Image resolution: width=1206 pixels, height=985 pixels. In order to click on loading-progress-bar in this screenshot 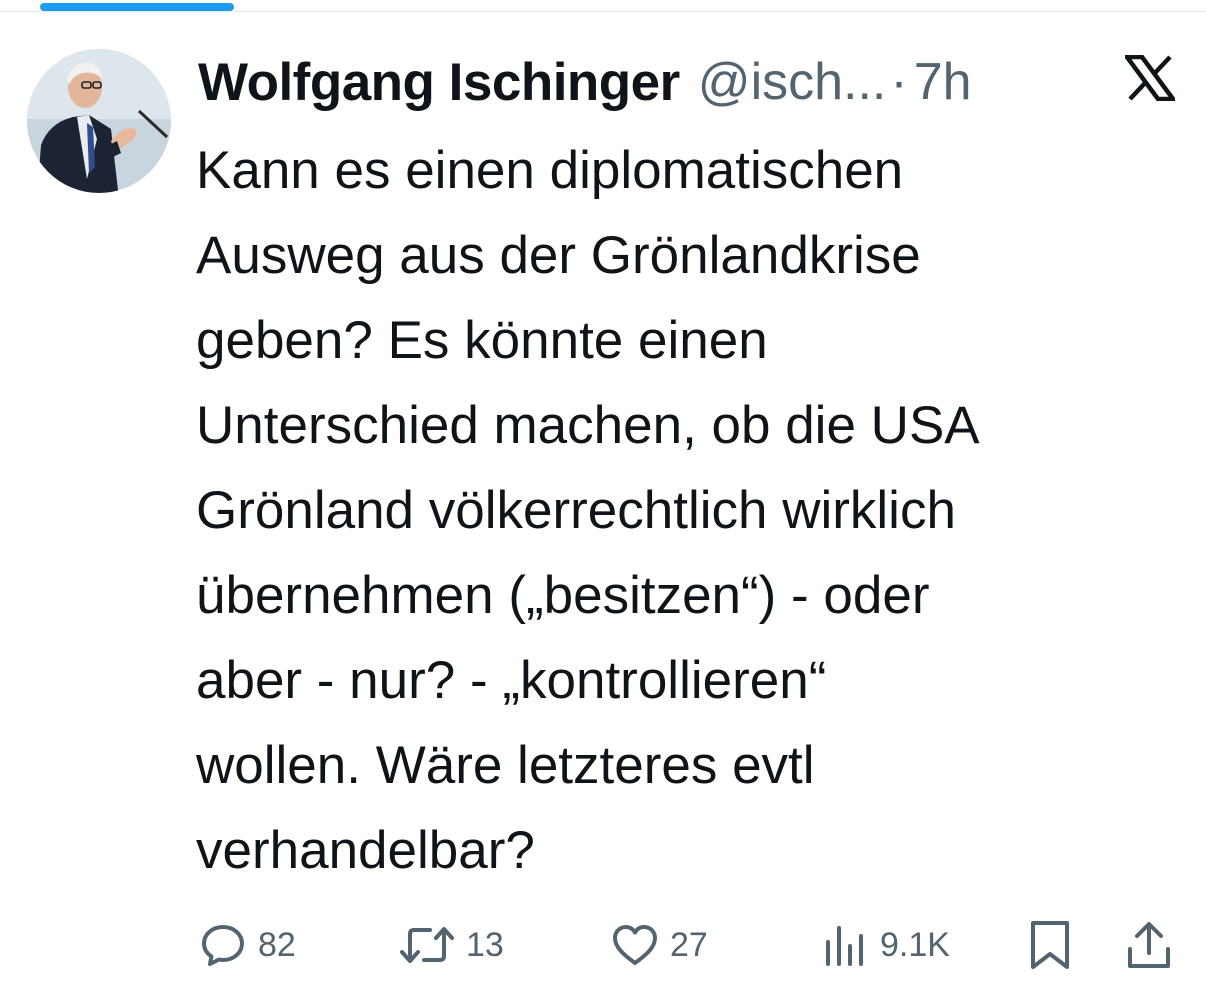, I will do `click(137, 7)`.